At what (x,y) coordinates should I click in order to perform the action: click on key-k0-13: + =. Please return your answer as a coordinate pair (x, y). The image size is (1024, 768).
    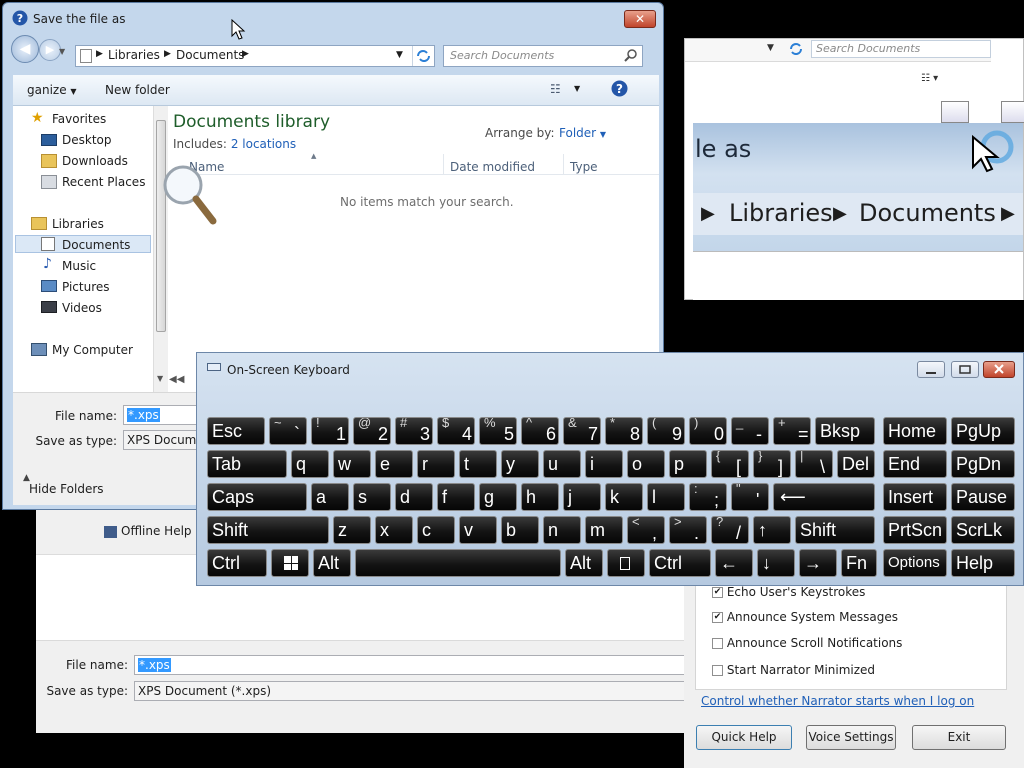
    Looking at the image, I should click on (792, 431).